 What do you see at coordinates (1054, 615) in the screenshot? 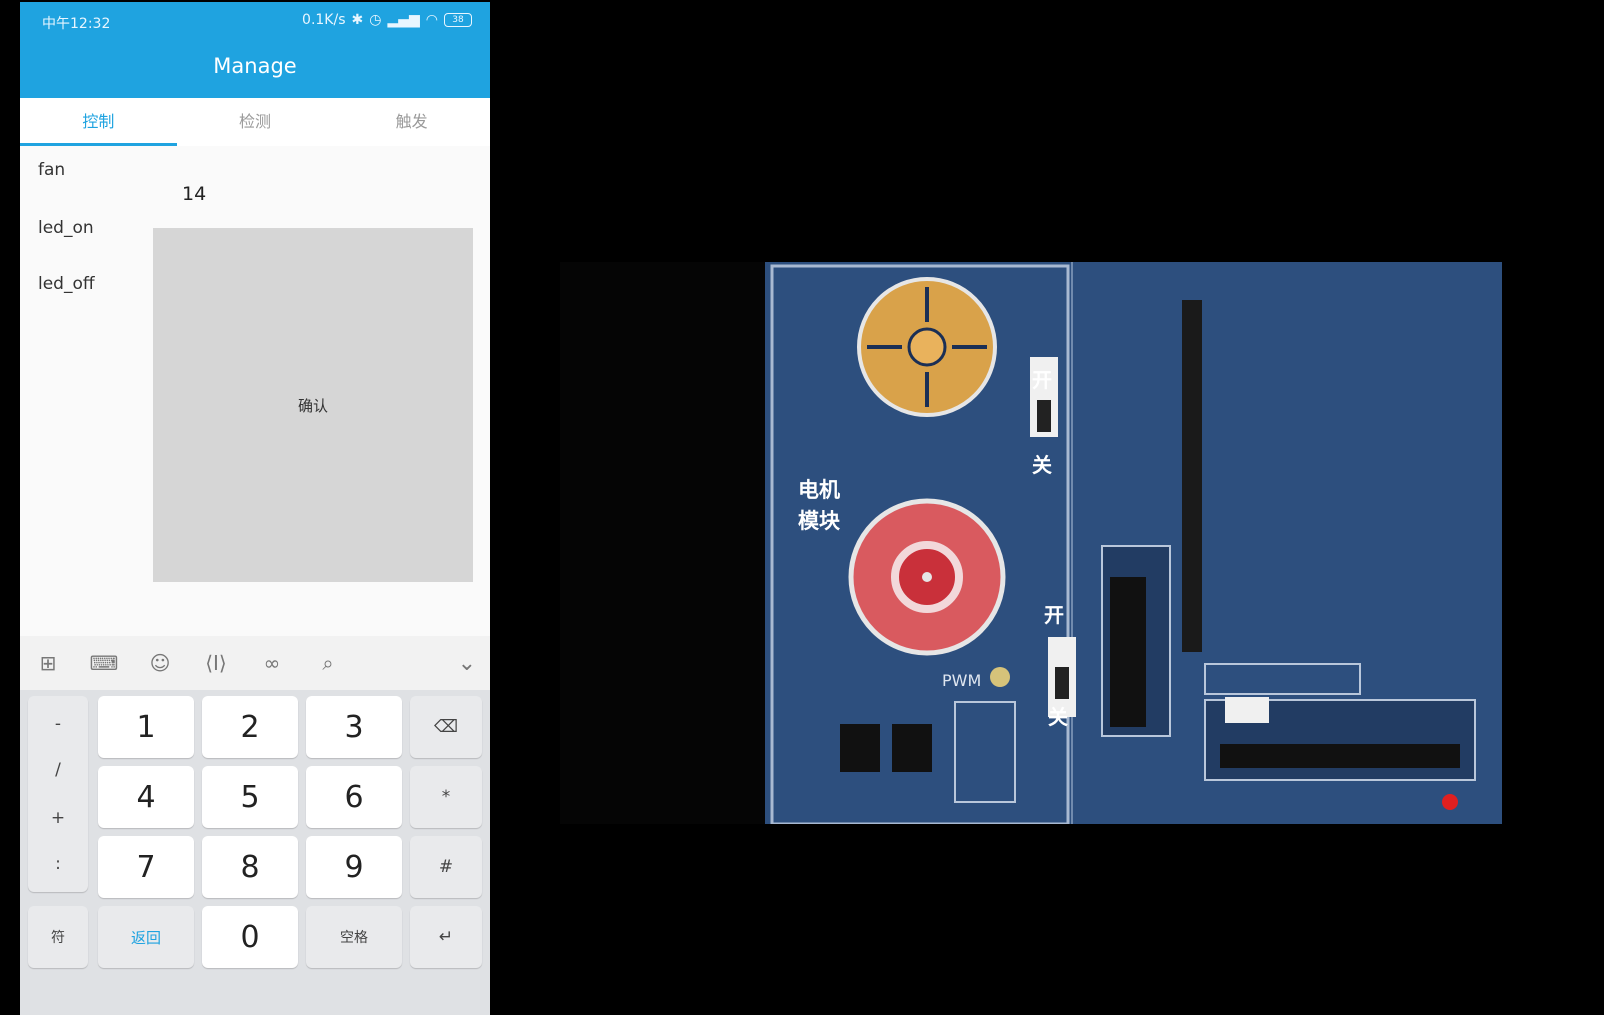
I see `switch-on-label-bottom: 开` at bounding box center [1054, 615].